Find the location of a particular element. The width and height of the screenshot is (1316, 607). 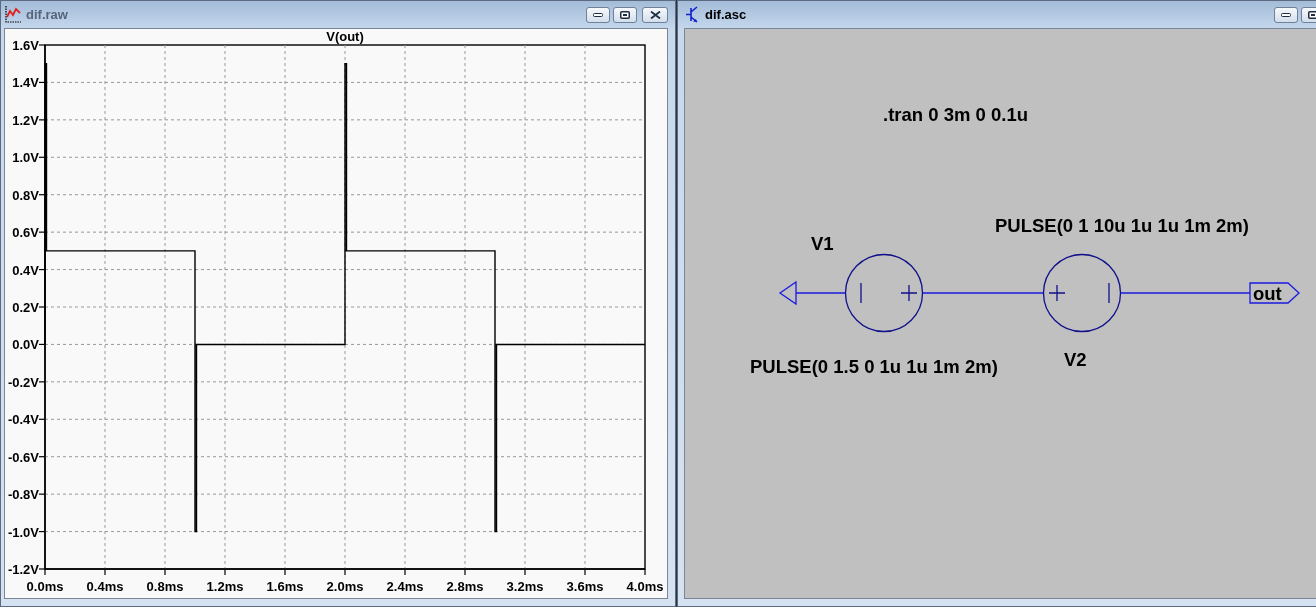

y-tick-label: 1.4V is located at coordinates (25, 83).